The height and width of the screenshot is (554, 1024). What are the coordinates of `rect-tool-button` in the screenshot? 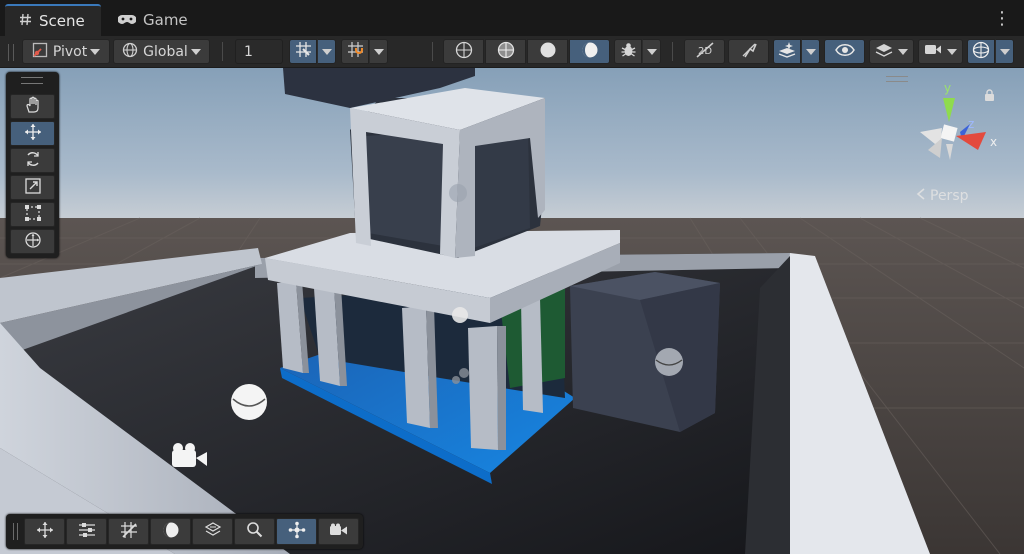 It's located at (32, 214).